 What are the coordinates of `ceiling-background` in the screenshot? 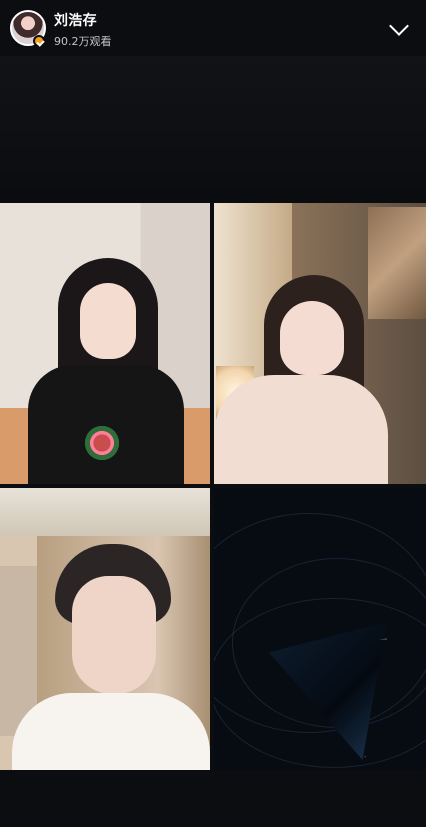 It's located at (105, 512).